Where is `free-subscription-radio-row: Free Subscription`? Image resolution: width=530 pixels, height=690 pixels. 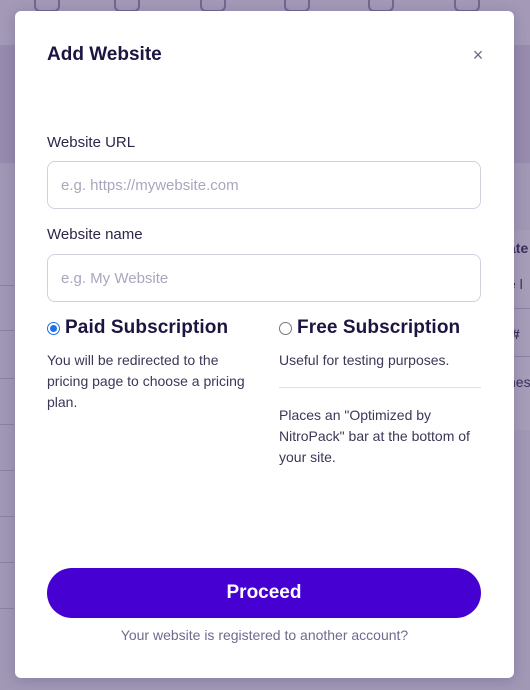
free-subscription-radio-row: Free Subscription is located at coordinates (380, 328).